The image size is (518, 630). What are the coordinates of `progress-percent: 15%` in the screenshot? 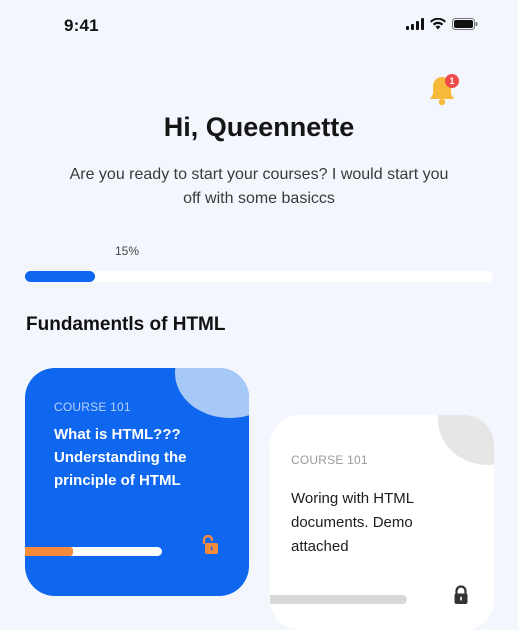 It's located at (127, 251).